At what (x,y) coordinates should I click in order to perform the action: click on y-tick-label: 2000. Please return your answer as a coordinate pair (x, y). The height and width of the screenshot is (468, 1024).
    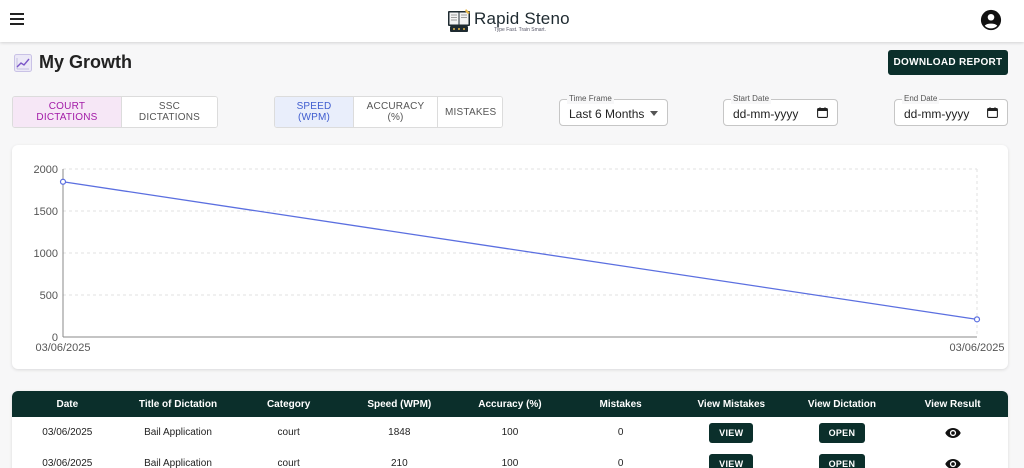
    Looking at the image, I should click on (46, 170).